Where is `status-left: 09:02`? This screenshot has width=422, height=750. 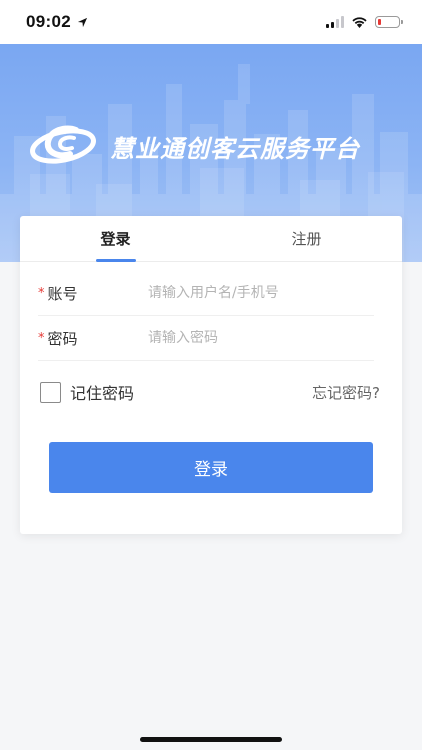 status-left: 09:02 is located at coordinates (57, 22).